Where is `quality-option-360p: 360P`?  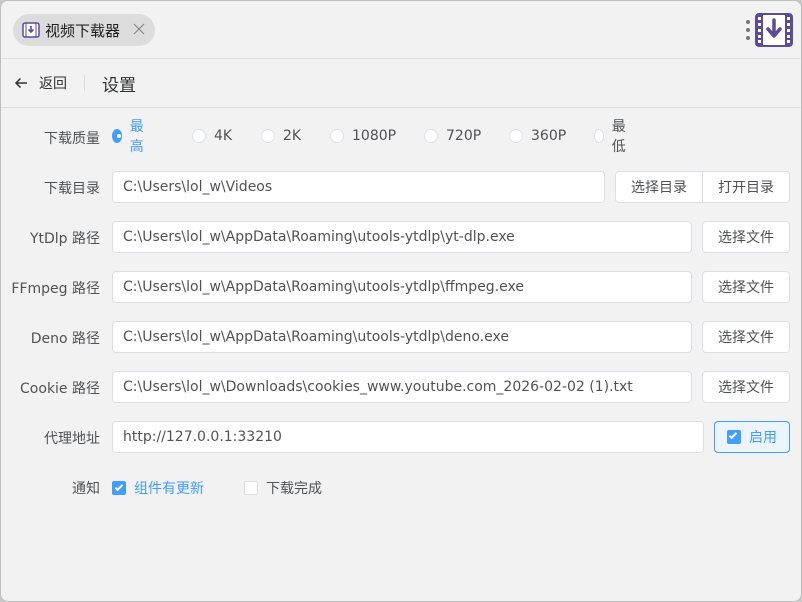
quality-option-360p: 360P is located at coordinates (537, 136).